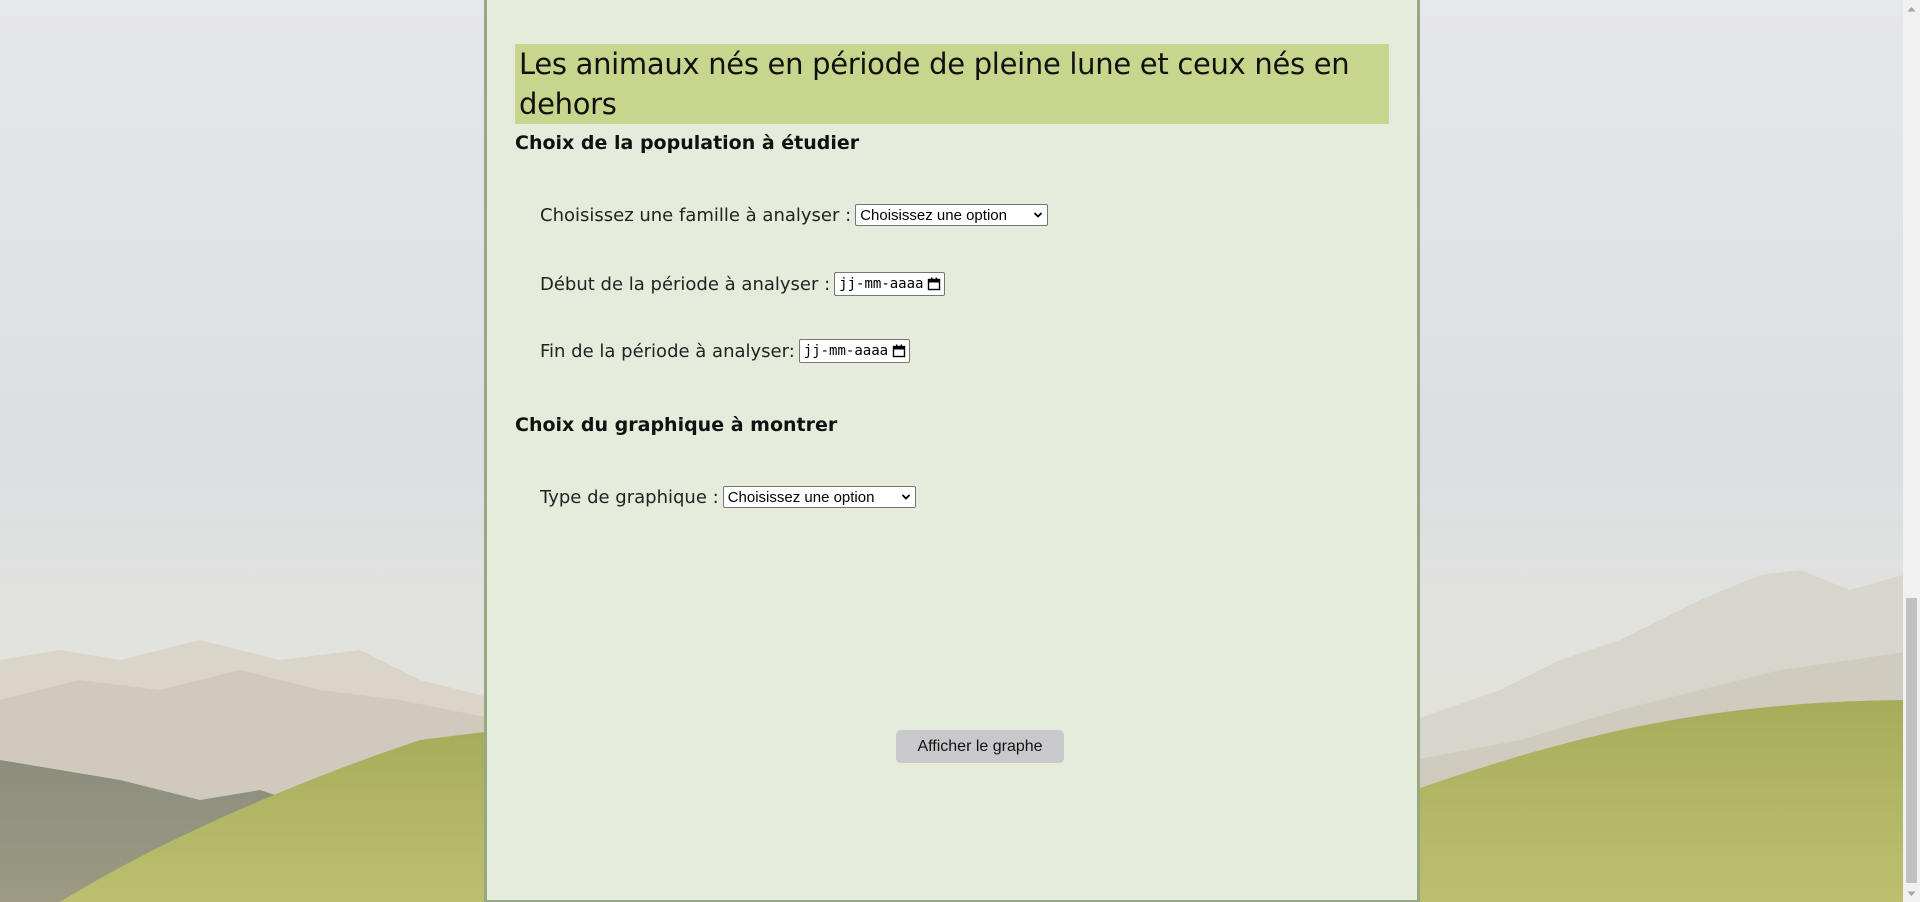 This screenshot has width=1920, height=902. I want to click on graph-section-heading: Choix du graphique à montrer, so click(676, 425).